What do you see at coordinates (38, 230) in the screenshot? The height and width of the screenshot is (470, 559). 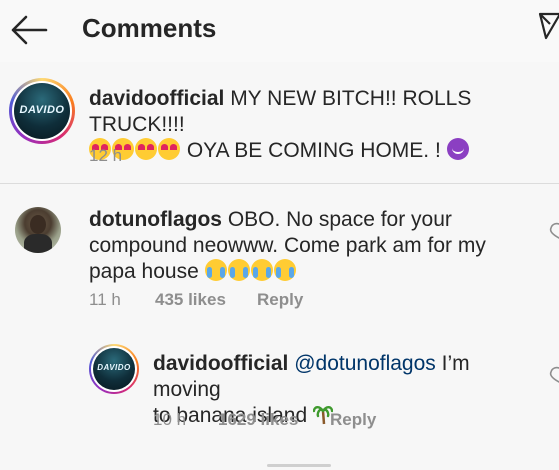 I see `avatar` at bounding box center [38, 230].